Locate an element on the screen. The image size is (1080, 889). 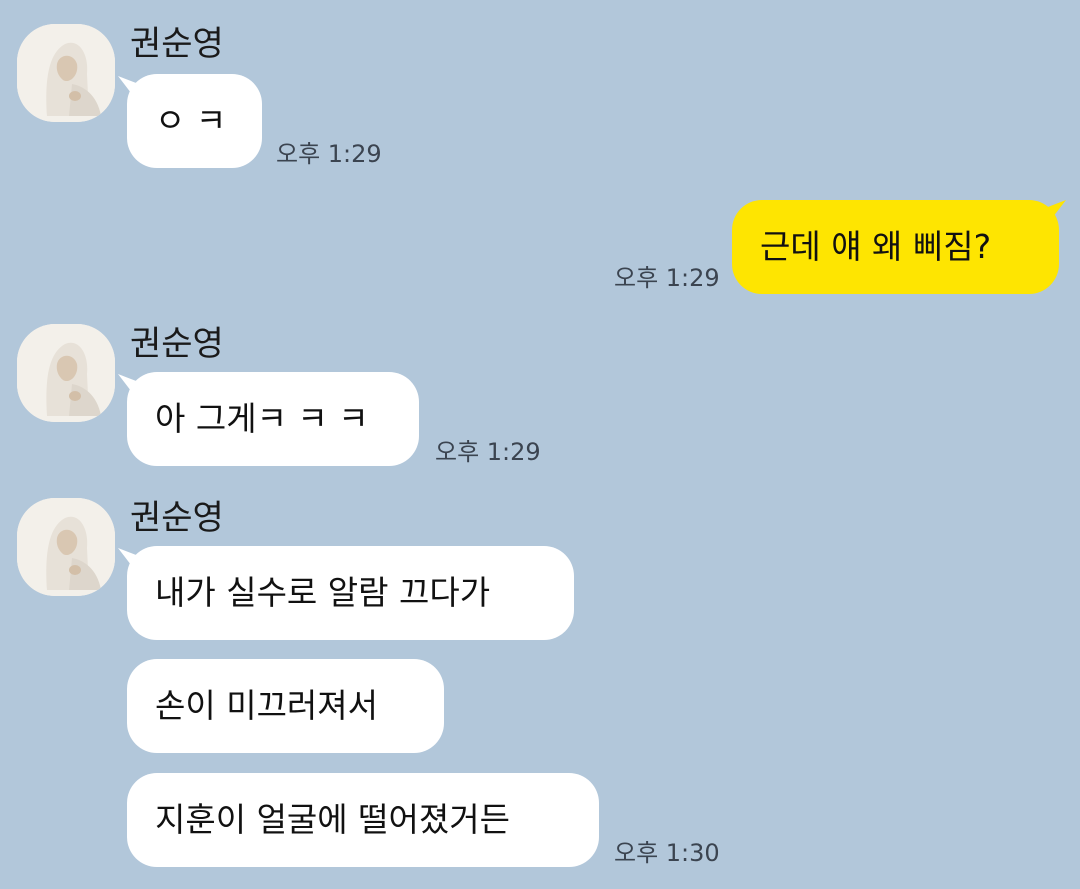
message-bubble-outgoing: 근데 얘 왜 삐짐? is located at coordinates (895, 247).